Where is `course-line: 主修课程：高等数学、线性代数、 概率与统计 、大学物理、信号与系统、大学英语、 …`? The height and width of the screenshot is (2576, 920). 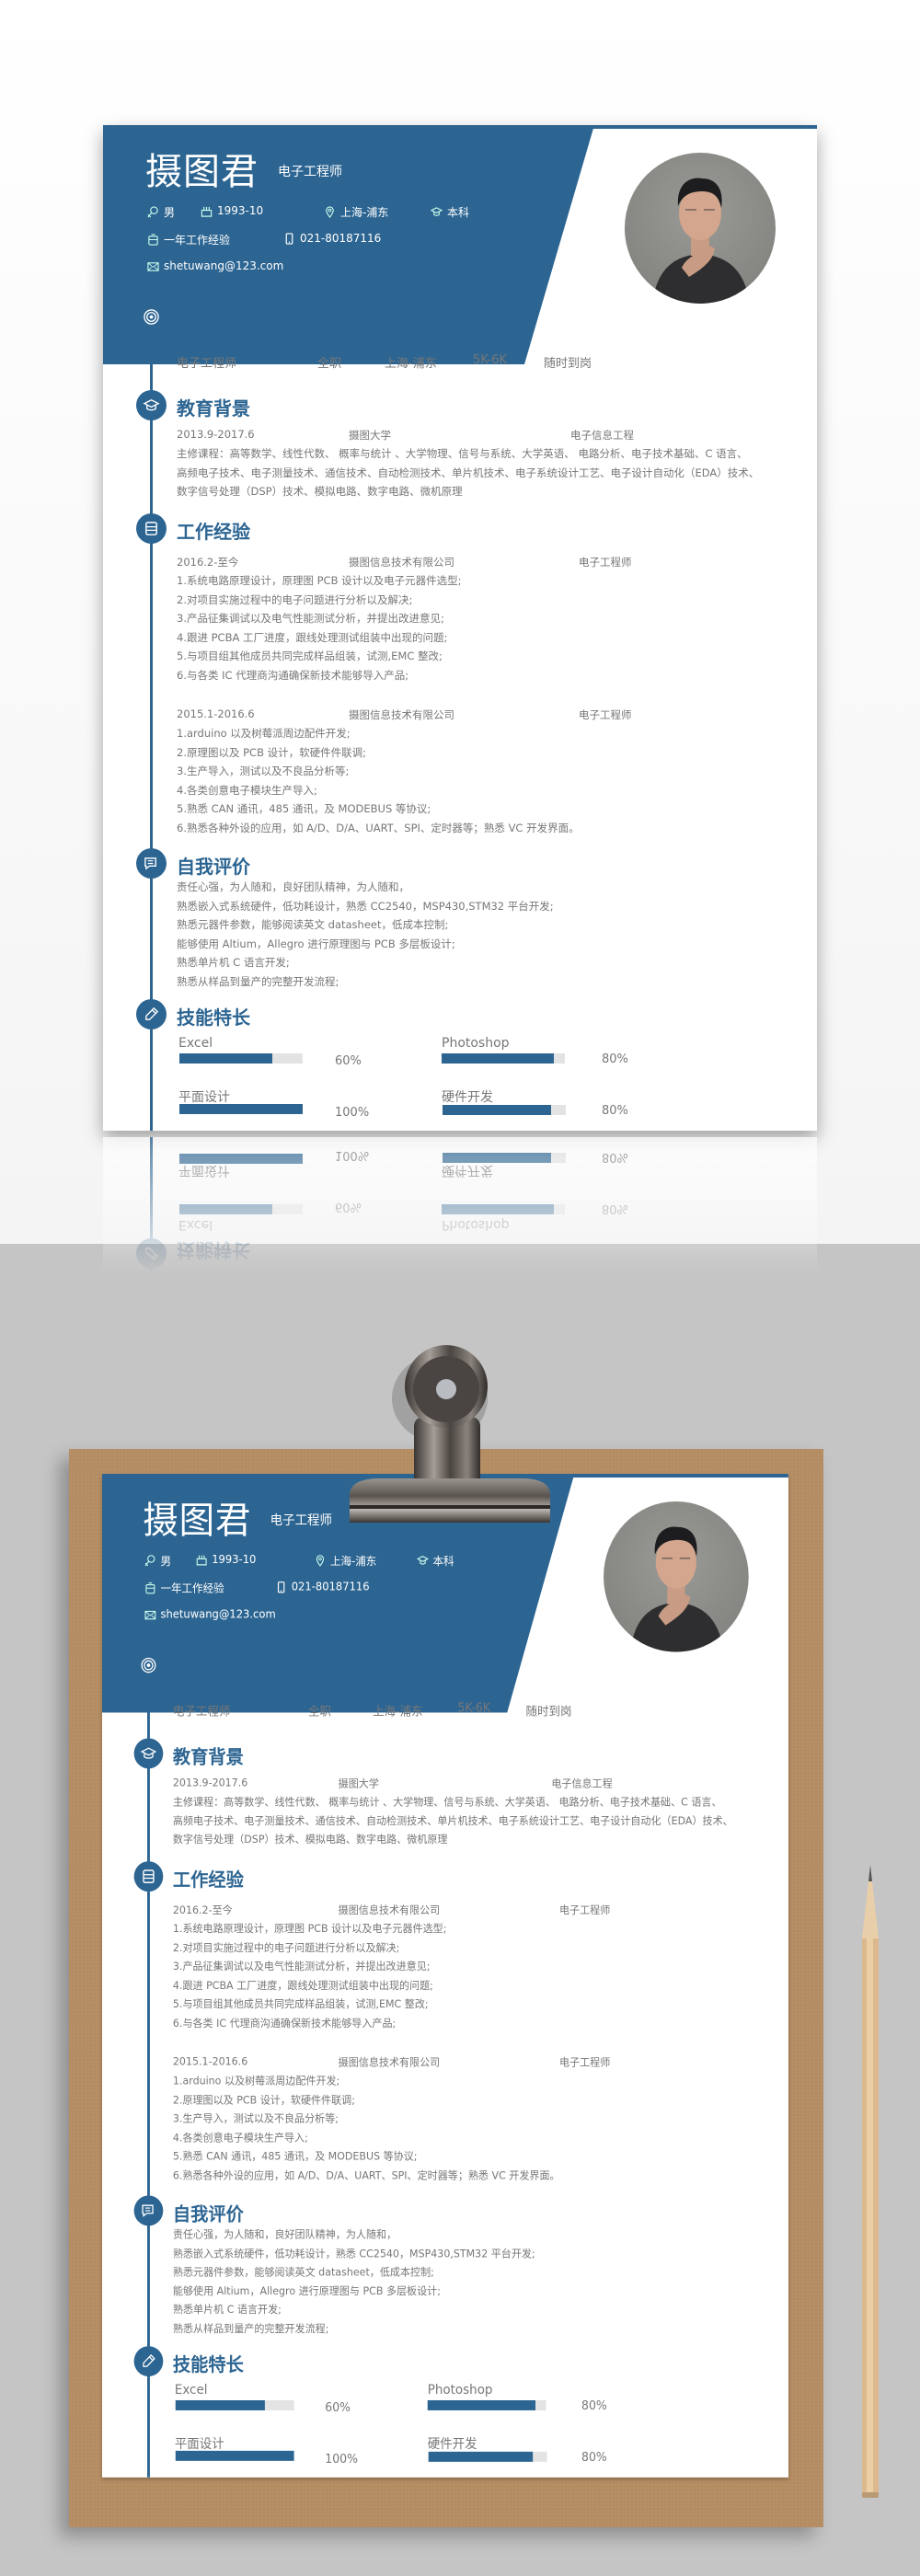
course-line: 主修课程：高等数学、线性代数、 概率与统计 、大学物理、信号与系统、大学英语、 … is located at coordinates (462, 453).